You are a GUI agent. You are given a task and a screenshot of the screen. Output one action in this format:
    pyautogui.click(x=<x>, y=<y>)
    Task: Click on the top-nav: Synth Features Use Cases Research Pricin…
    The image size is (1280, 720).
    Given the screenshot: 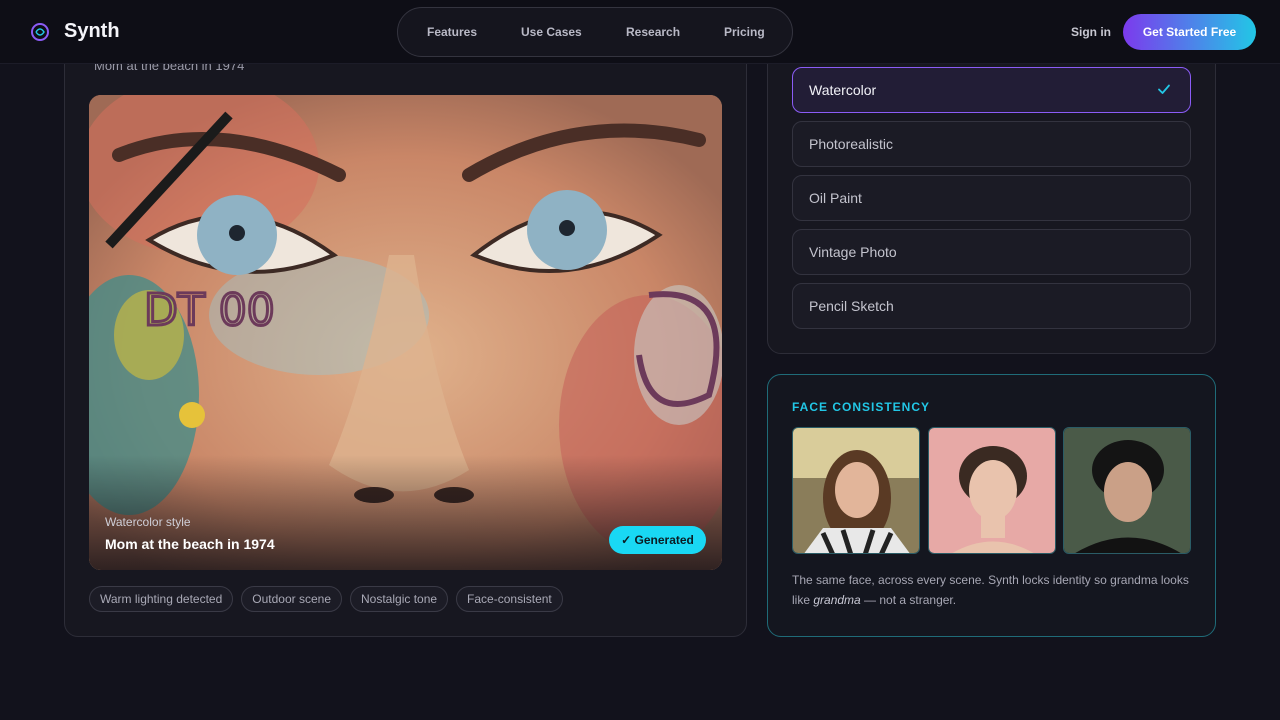 What is the action you would take?
    pyautogui.click(x=640, y=32)
    